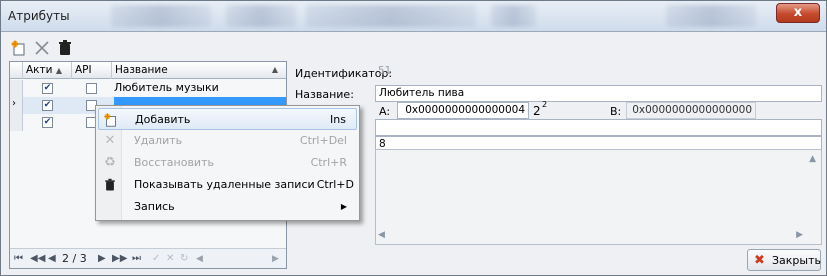 The height and width of the screenshot is (276, 827). Describe the element at coordinates (324, 94) in the screenshot. I see `name-label: Название:` at that location.